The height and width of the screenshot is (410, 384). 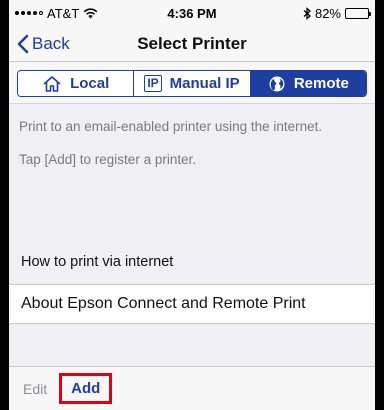 I want to click on tab-remote: Remote, so click(x=308, y=83).